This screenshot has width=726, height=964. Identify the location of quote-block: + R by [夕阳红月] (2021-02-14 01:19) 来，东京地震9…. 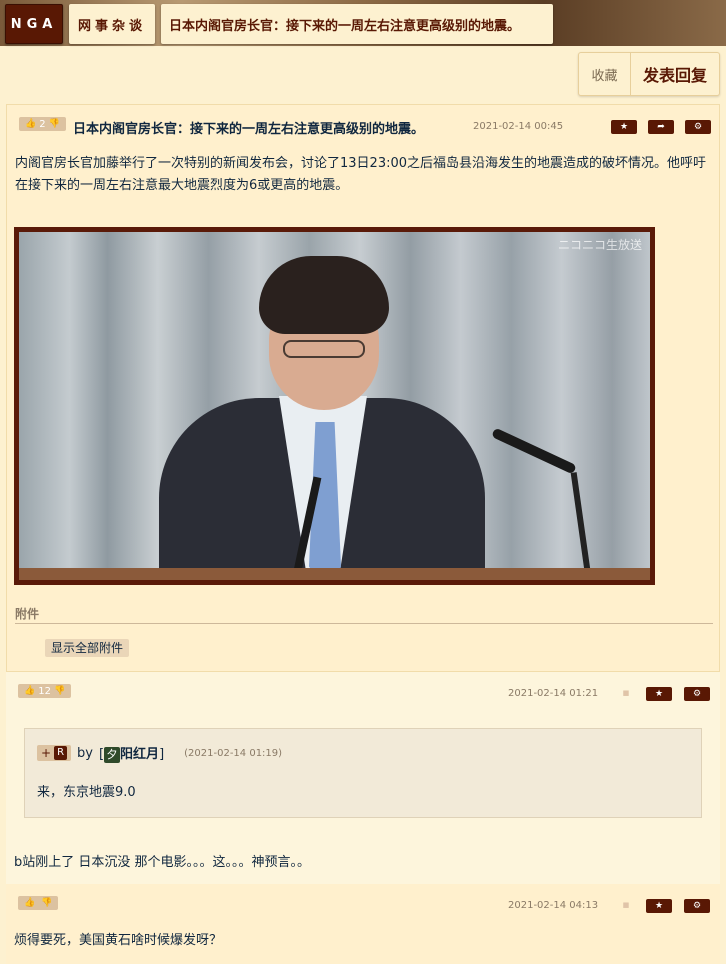
(363, 773).